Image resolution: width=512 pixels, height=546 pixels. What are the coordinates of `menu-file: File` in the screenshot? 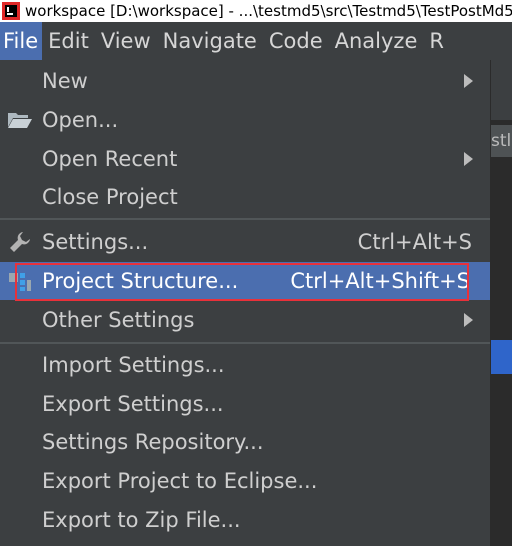 It's located at (21, 41).